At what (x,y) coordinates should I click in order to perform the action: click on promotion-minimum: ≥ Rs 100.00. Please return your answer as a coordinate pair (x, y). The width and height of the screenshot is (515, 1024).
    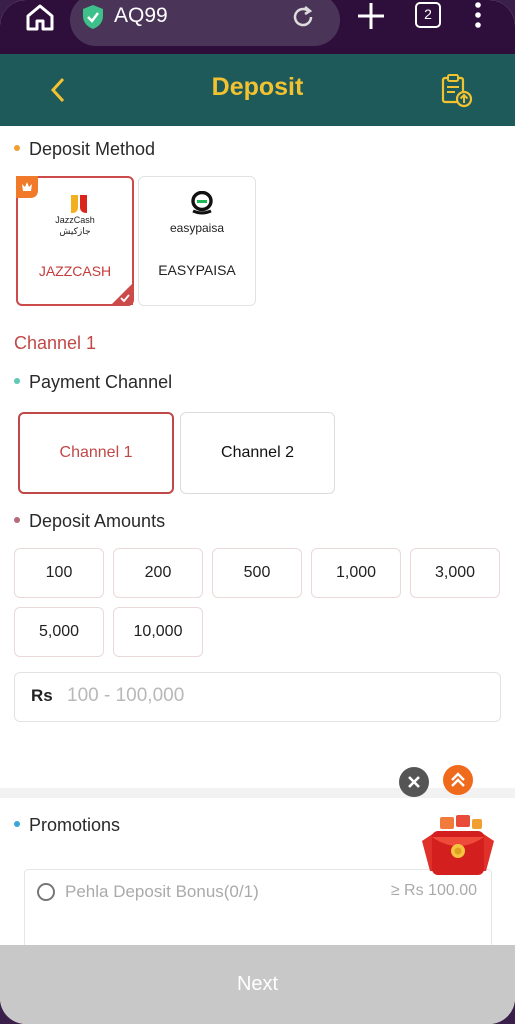
    Looking at the image, I should click on (433, 890).